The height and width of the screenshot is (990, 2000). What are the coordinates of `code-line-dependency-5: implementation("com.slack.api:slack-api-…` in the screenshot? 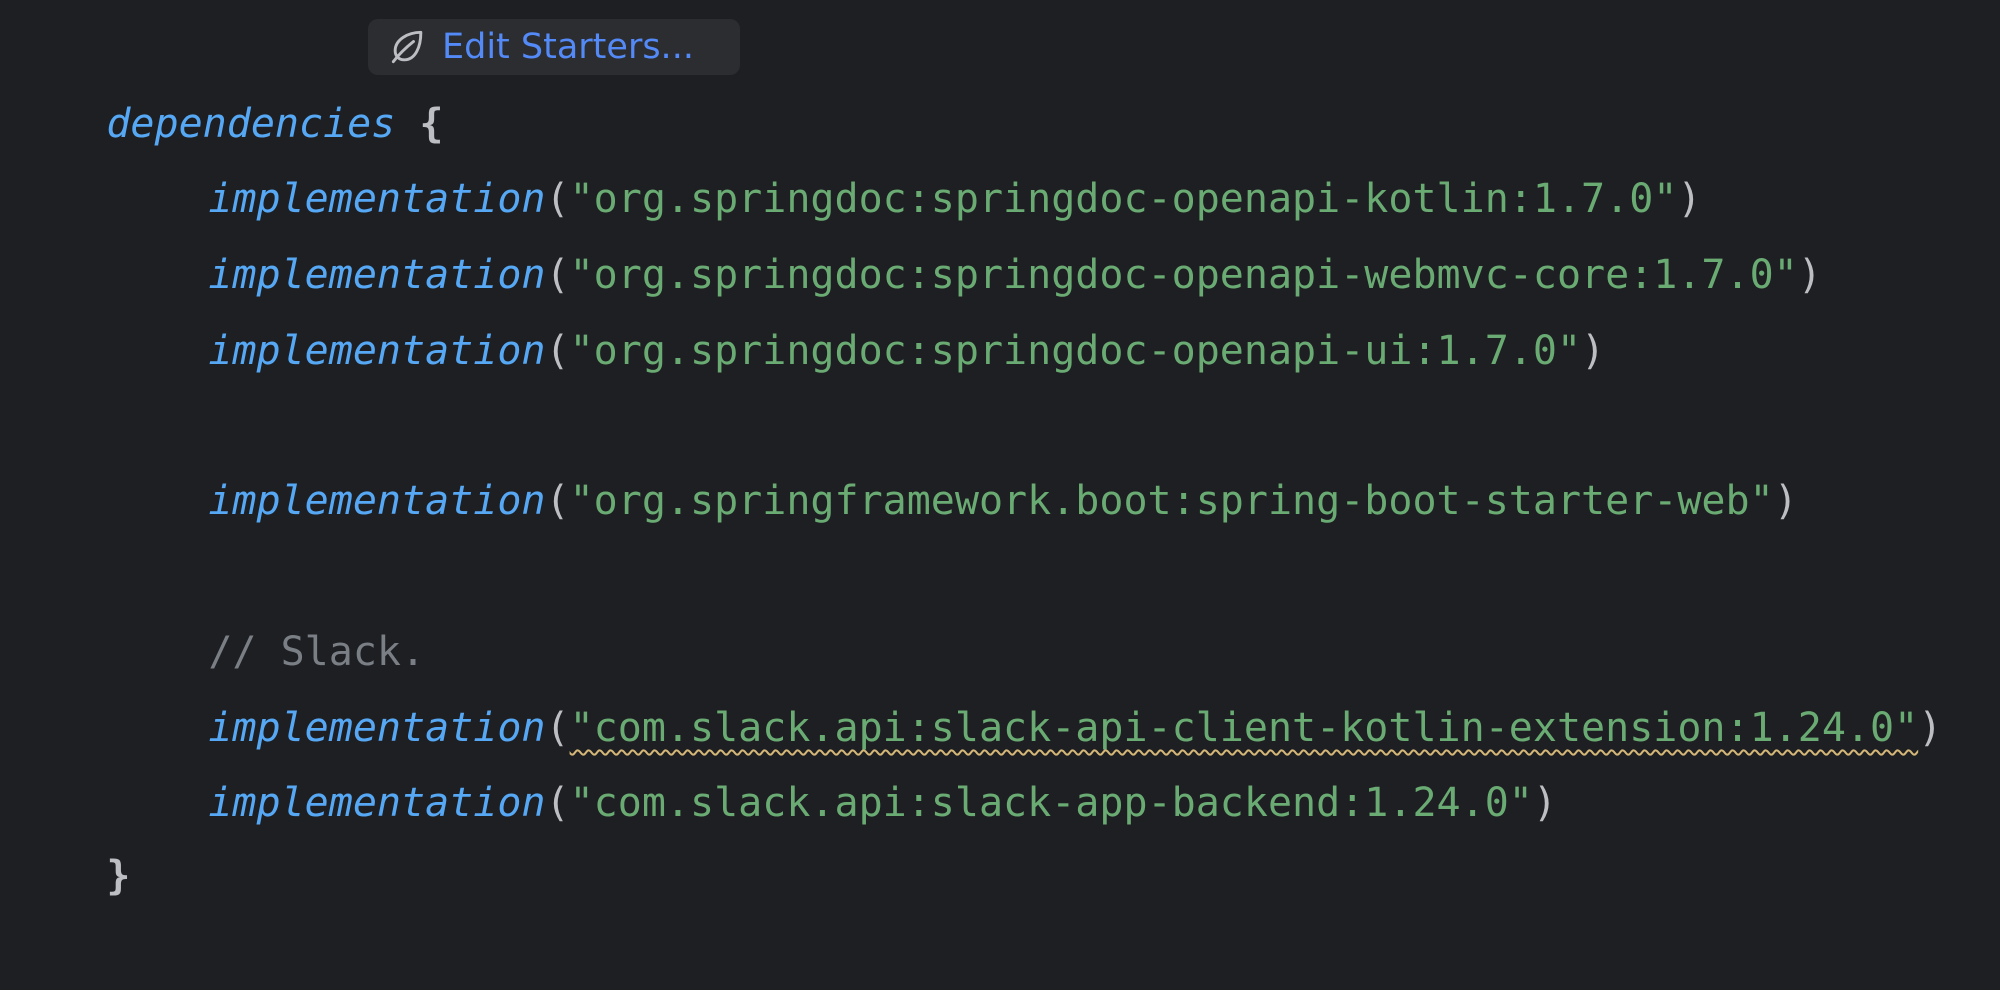 It's located at (1027, 682).